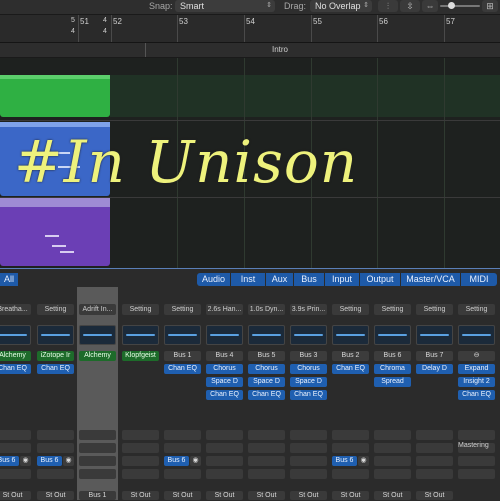 The image size is (500, 501). Describe the element at coordinates (266, 356) in the screenshot. I see `plugin-slot: Bus 5` at that location.